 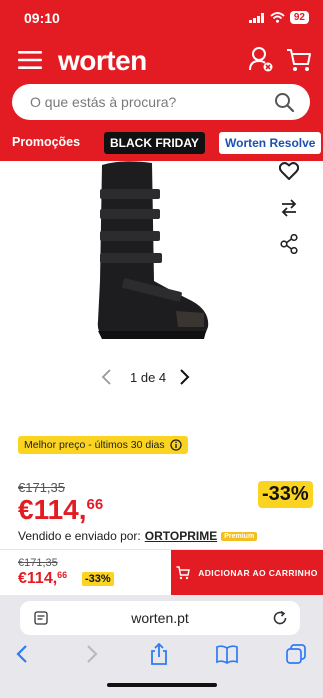 I want to click on sticky-price-integer: €114,, so click(x=38, y=578).